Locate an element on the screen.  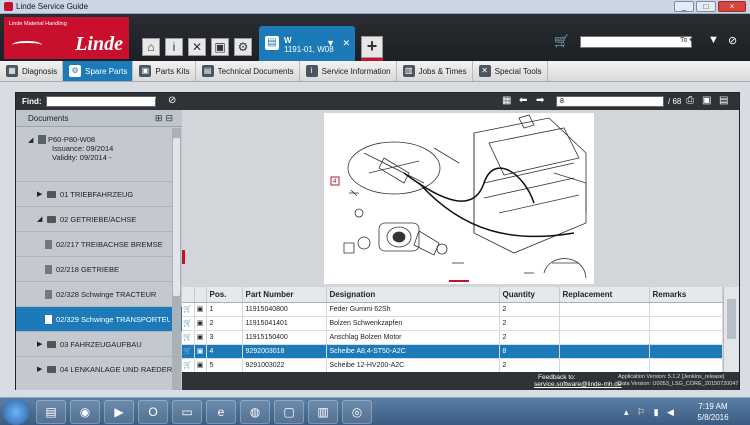
tree-view-icons: ⊞⊟ is located at coordinates (165, 118).